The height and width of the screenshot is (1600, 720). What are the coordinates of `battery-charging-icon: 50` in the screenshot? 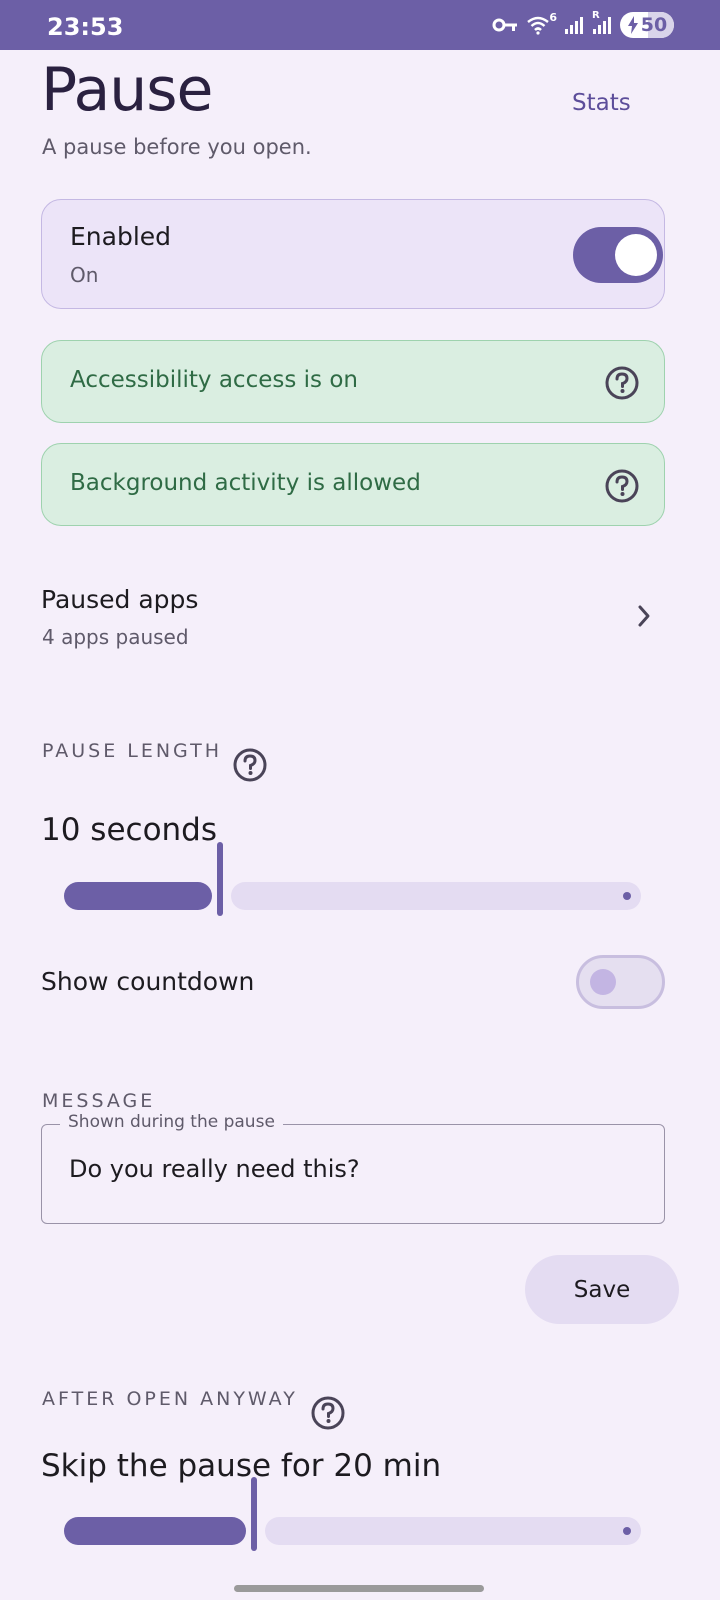 It's located at (647, 25).